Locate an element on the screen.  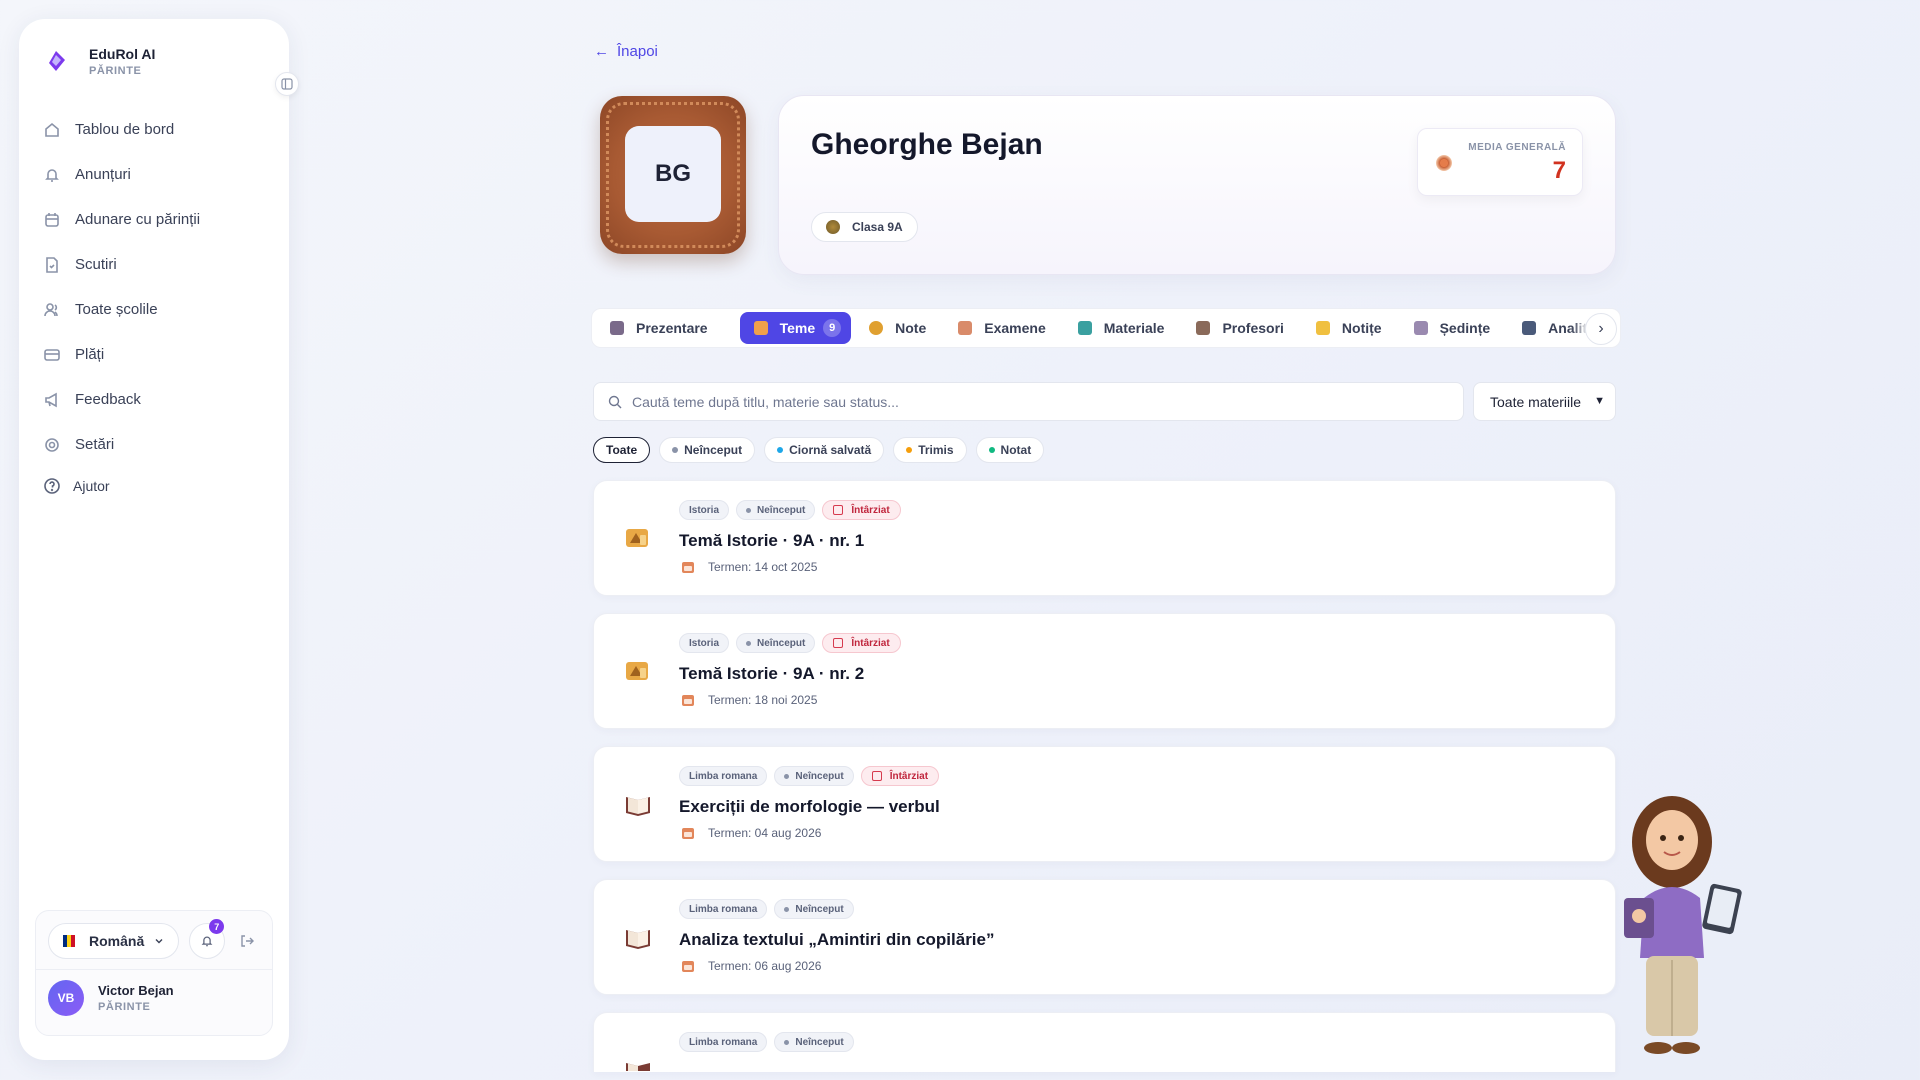
help-icon is located at coordinates (52, 486).